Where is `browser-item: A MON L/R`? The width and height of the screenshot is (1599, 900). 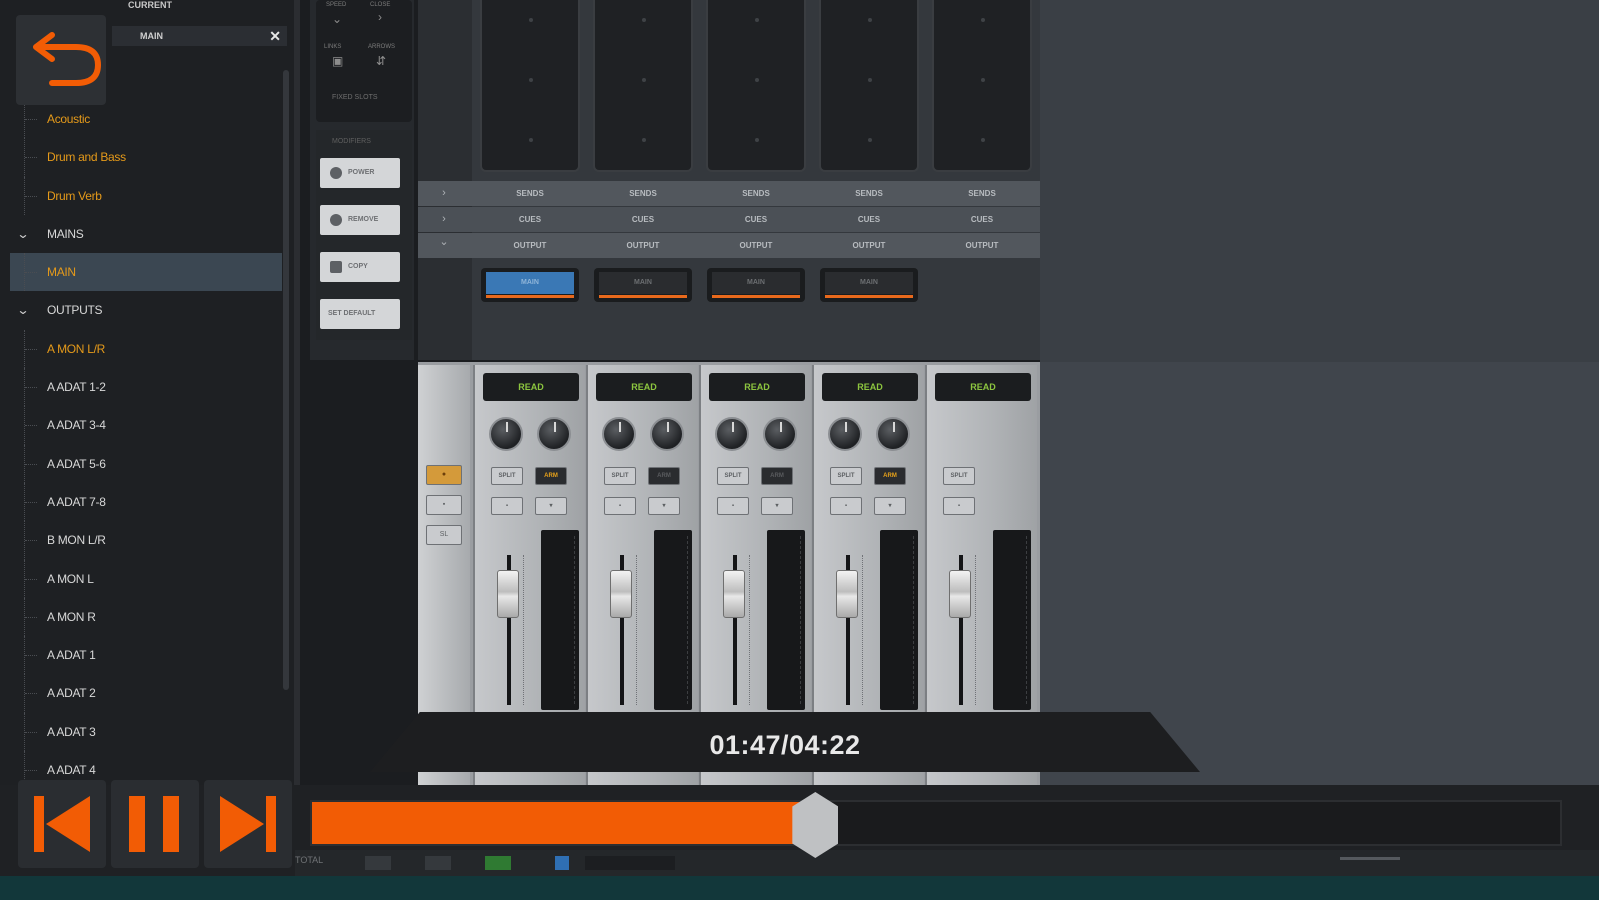
browser-item: A MON L/R is located at coordinates (146, 349).